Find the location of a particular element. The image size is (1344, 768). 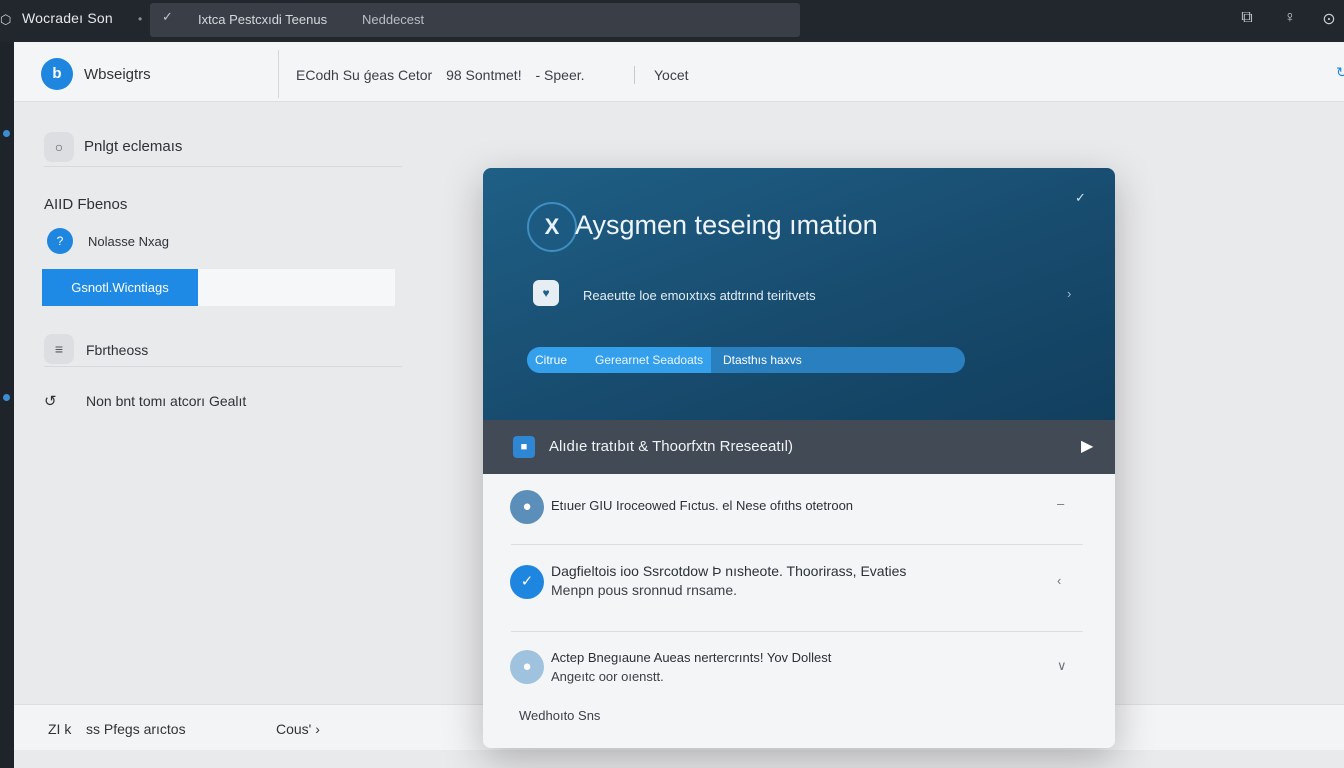

check-circle-icon: ✓ is located at coordinates (527, 582).